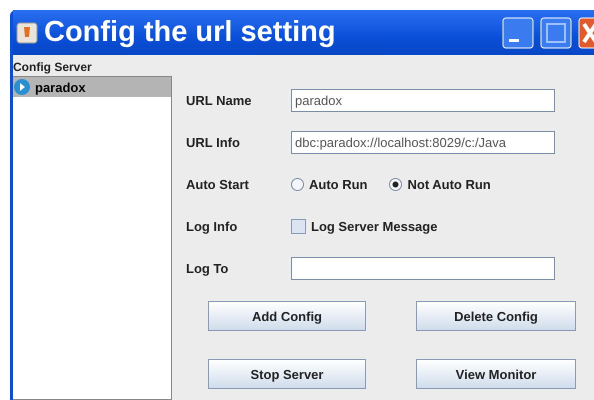 The width and height of the screenshot is (594, 400). I want to click on field-label: Auto Start, so click(218, 184).